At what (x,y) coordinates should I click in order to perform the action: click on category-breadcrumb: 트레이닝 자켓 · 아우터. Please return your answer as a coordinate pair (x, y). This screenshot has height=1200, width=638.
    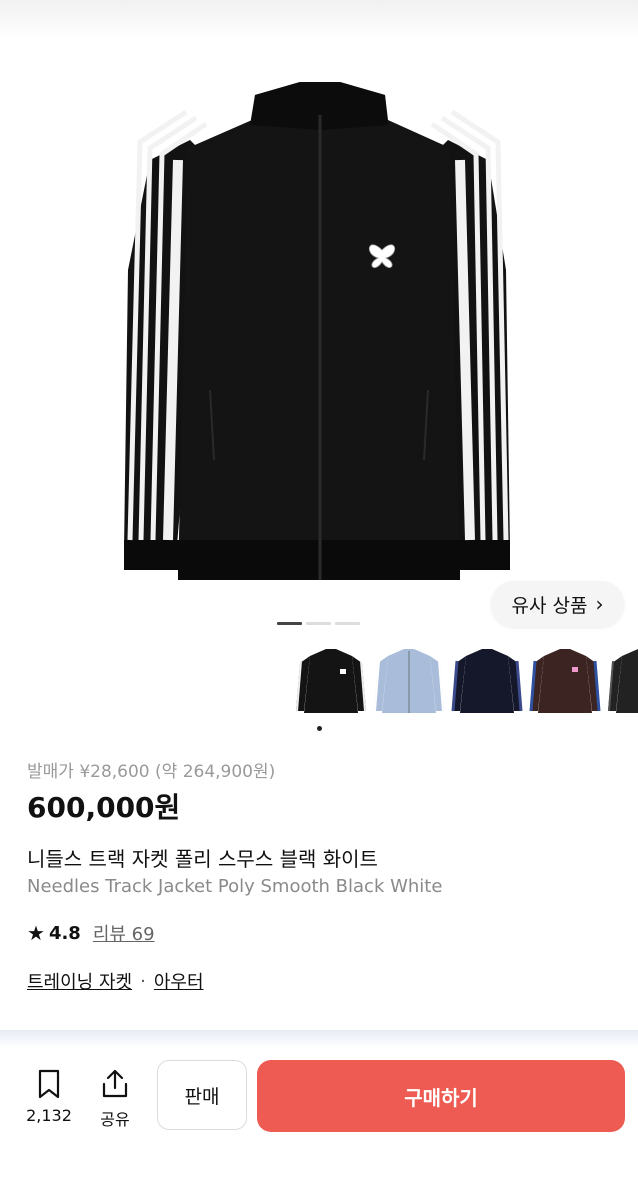
    Looking at the image, I should click on (115, 981).